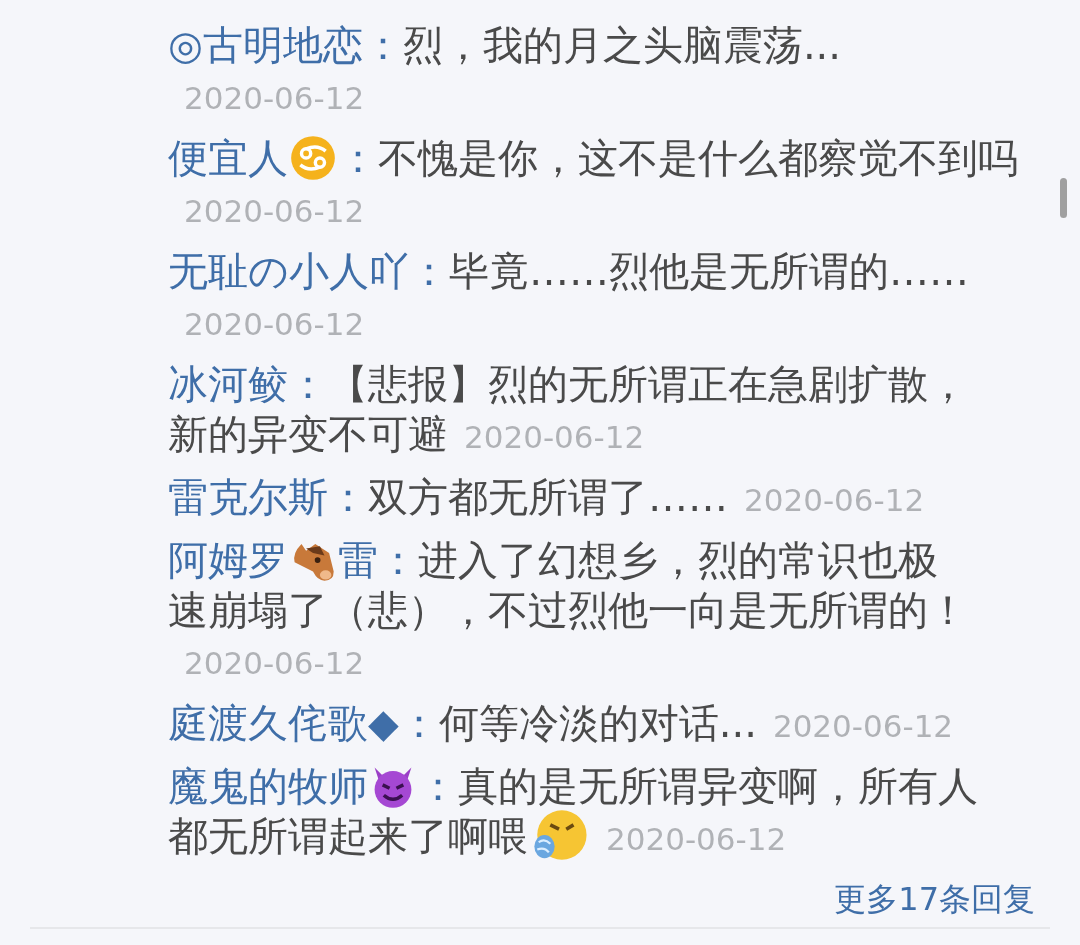  What do you see at coordinates (268, 786) in the screenshot?
I see `username: 魔鬼的牧师` at bounding box center [268, 786].